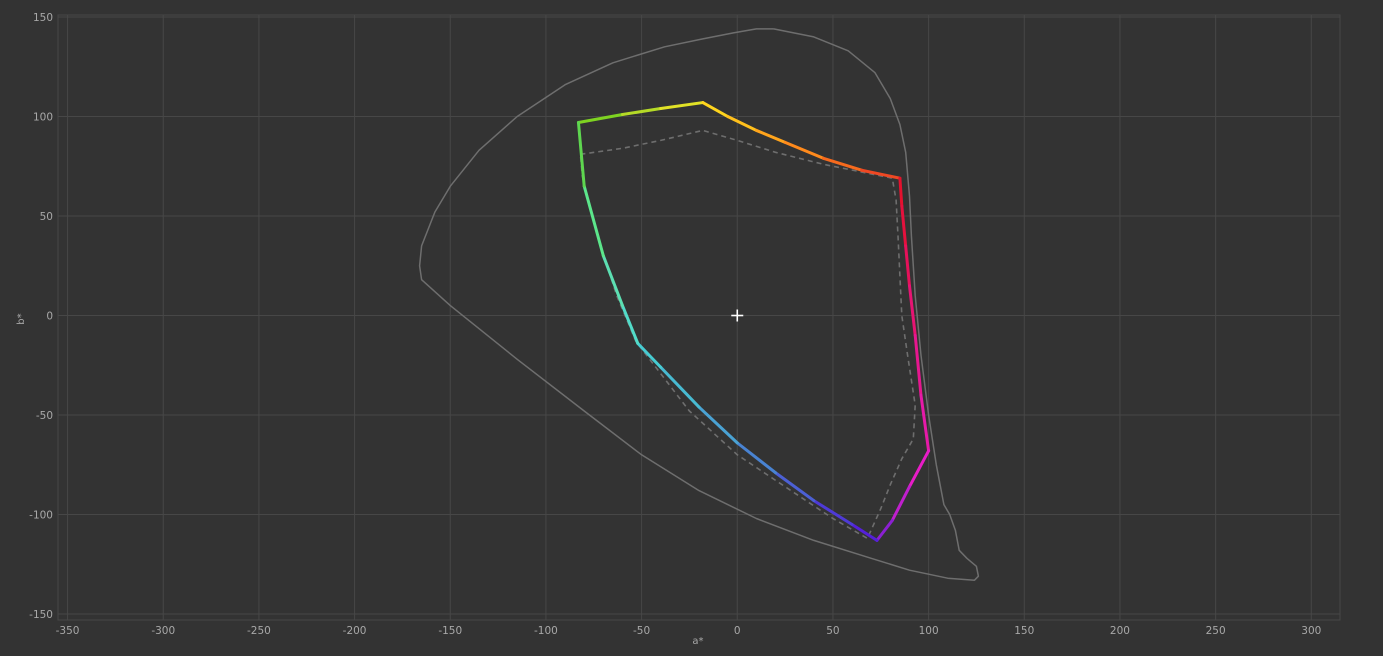 This screenshot has height=656, width=1383. What do you see at coordinates (355, 631) in the screenshot?
I see `x-tick-label: -200` at bounding box center [355, 631].